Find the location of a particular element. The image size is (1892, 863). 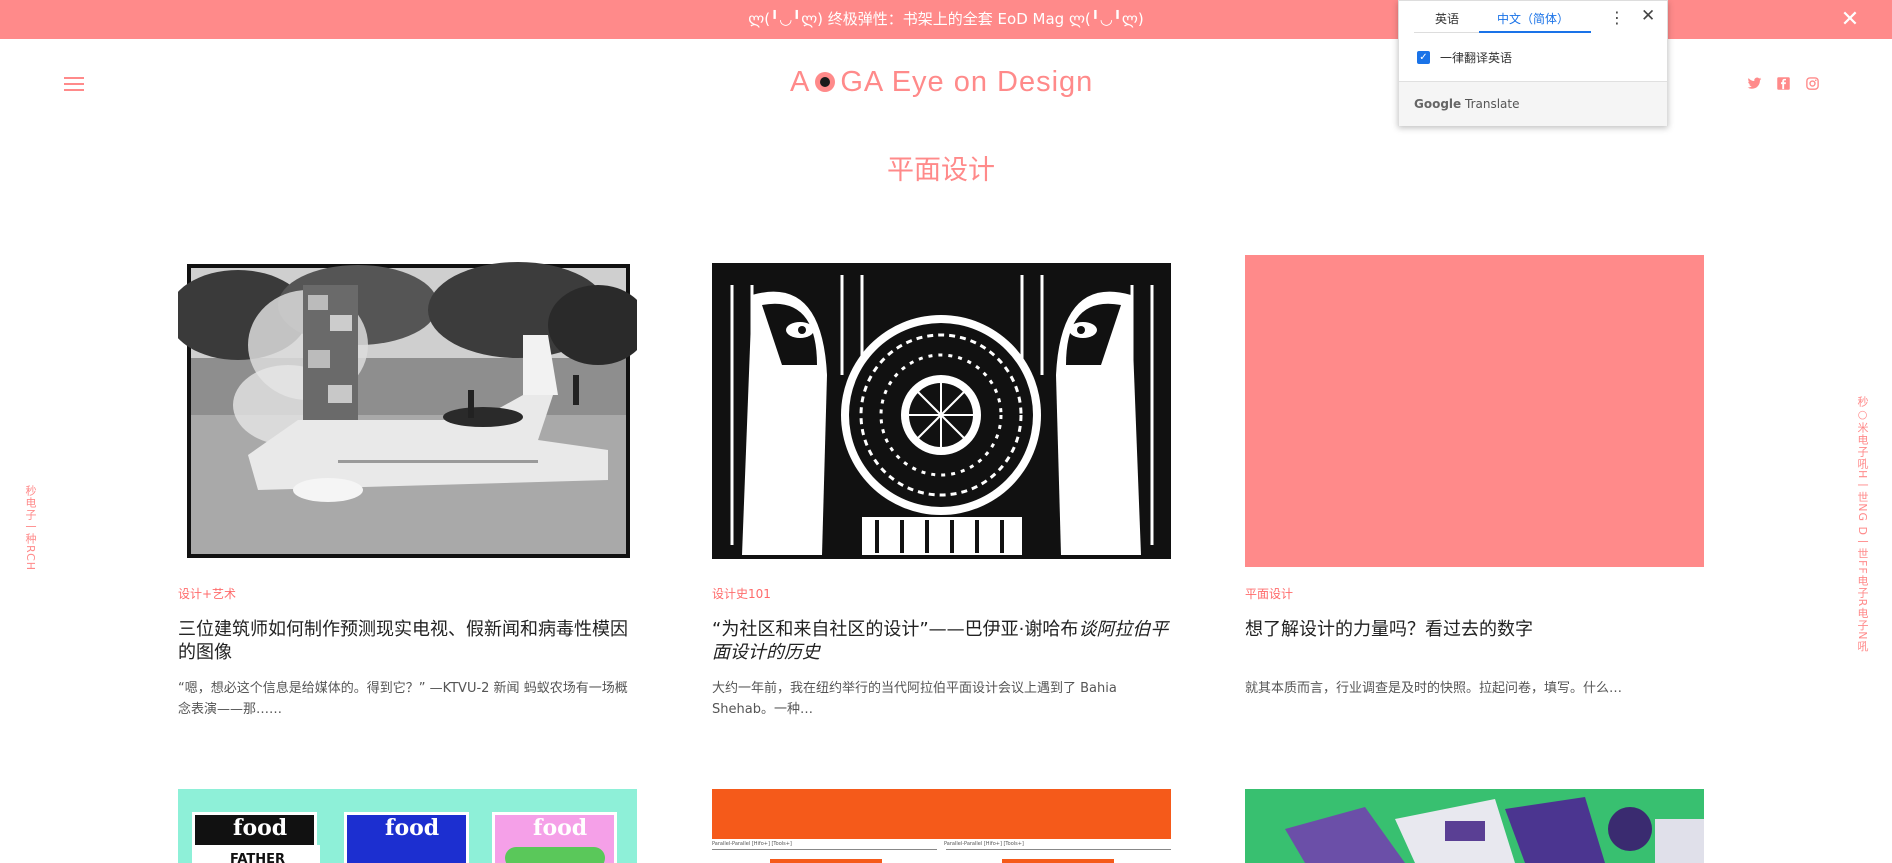

eye-logo-icon is located at coordinates (825, 82).